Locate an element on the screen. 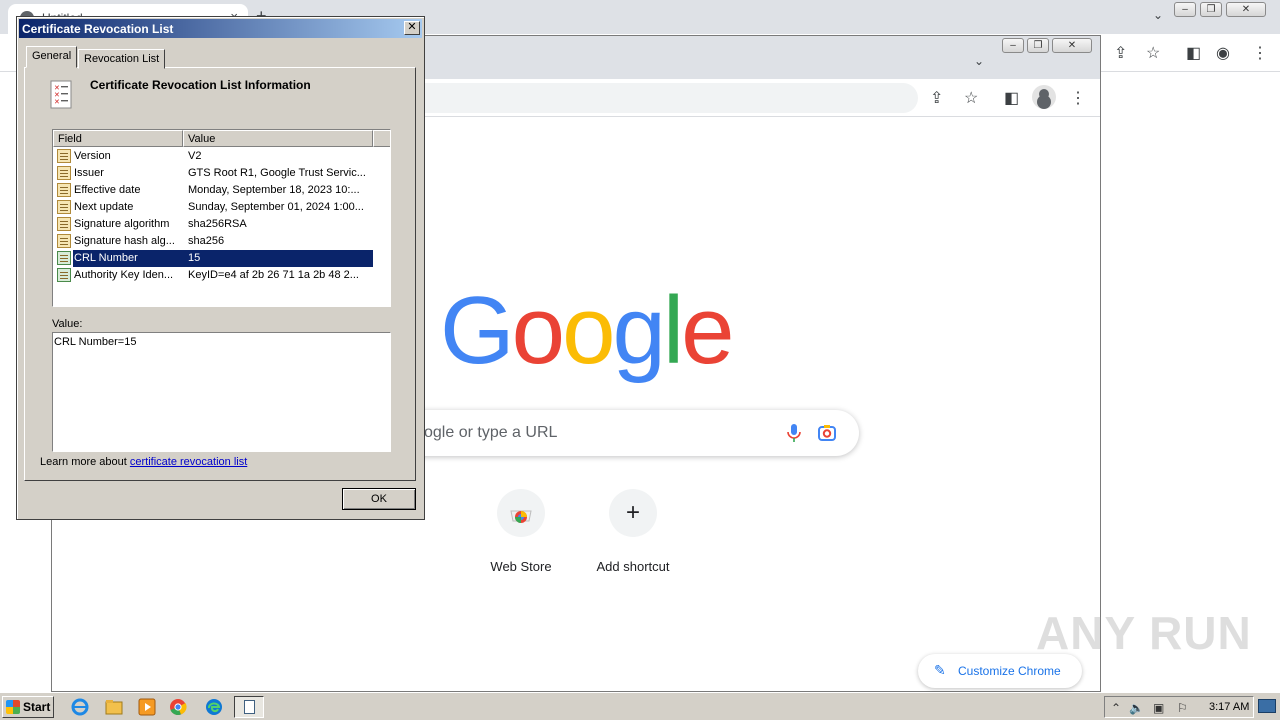 This screenshot has height=720, width=1280. inner-close-button: ✕ is located at coordinates (1072, 45).